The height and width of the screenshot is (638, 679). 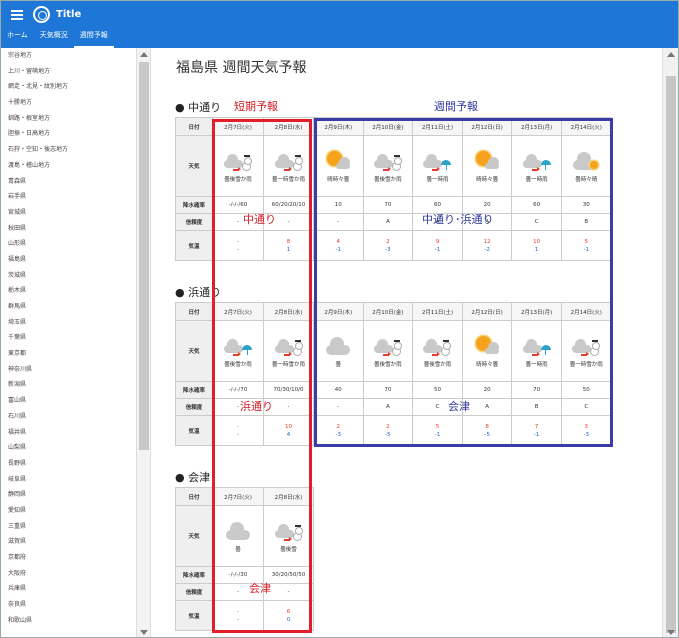 I want to click on tab-home: ホーム, so click(x=17, y=38).